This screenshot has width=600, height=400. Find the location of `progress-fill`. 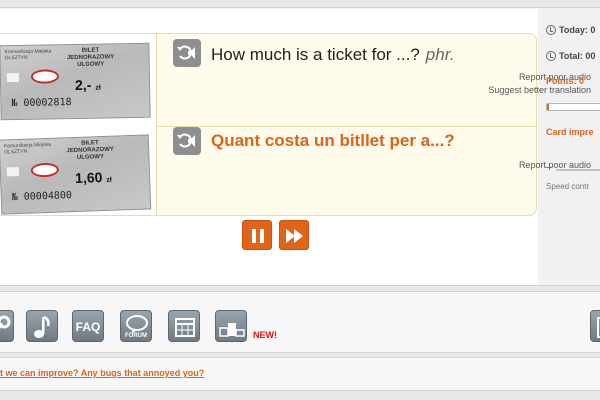

progress-fill is located at coordinates (548, 107).